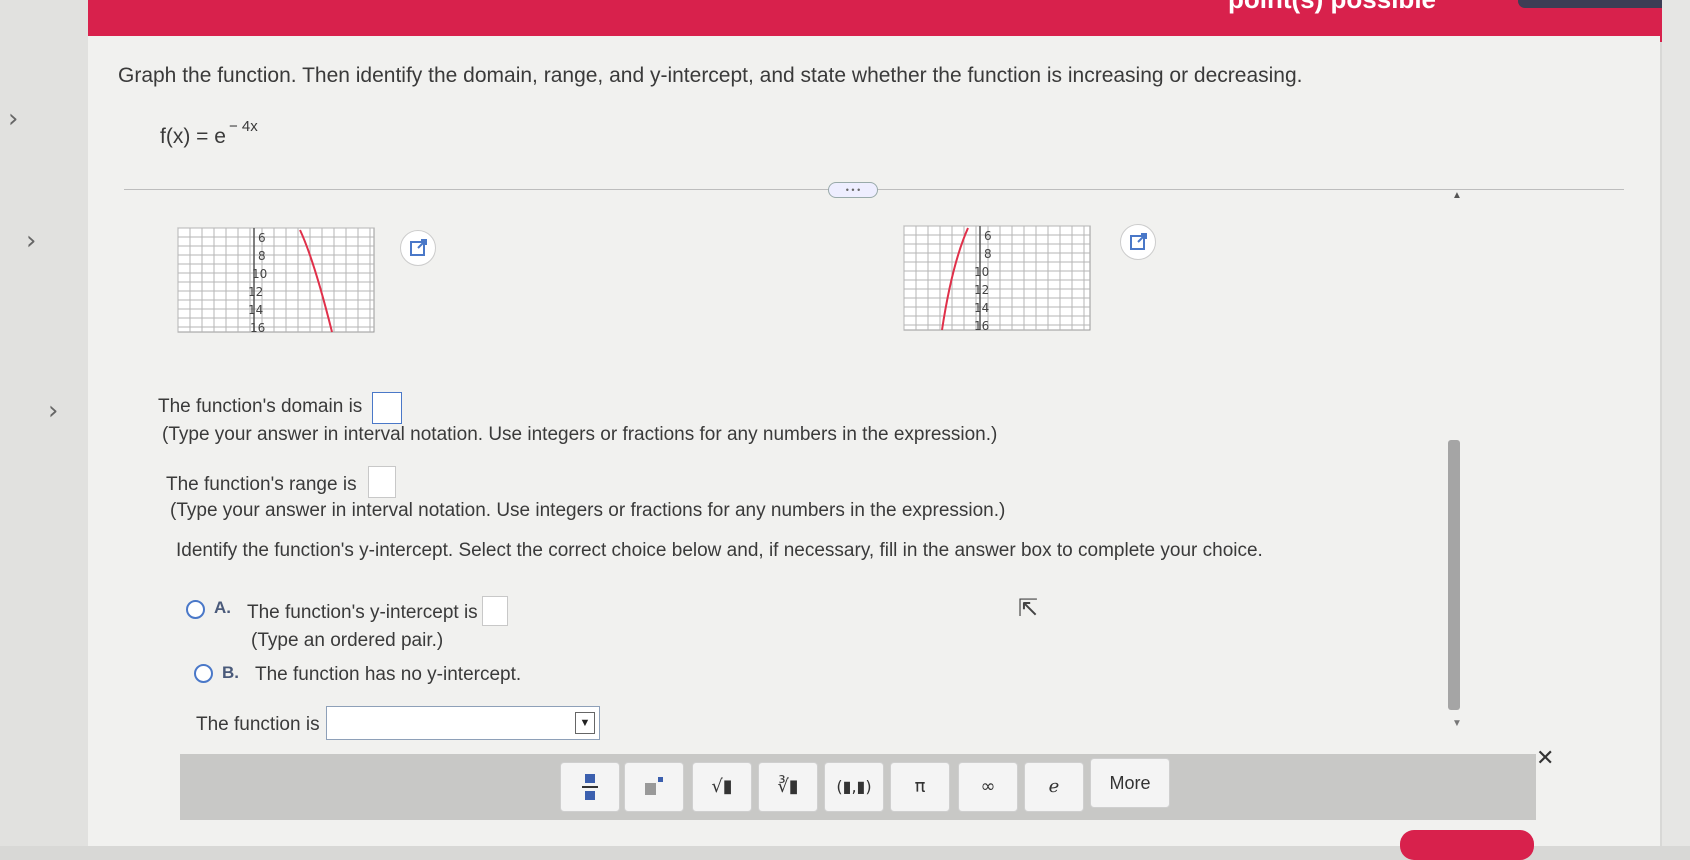  What do you see at coordinates (1457, 723) in the screenshot?
I see `scroll-down-arrow-icon: ▼` at bounding box center [1457, 723].